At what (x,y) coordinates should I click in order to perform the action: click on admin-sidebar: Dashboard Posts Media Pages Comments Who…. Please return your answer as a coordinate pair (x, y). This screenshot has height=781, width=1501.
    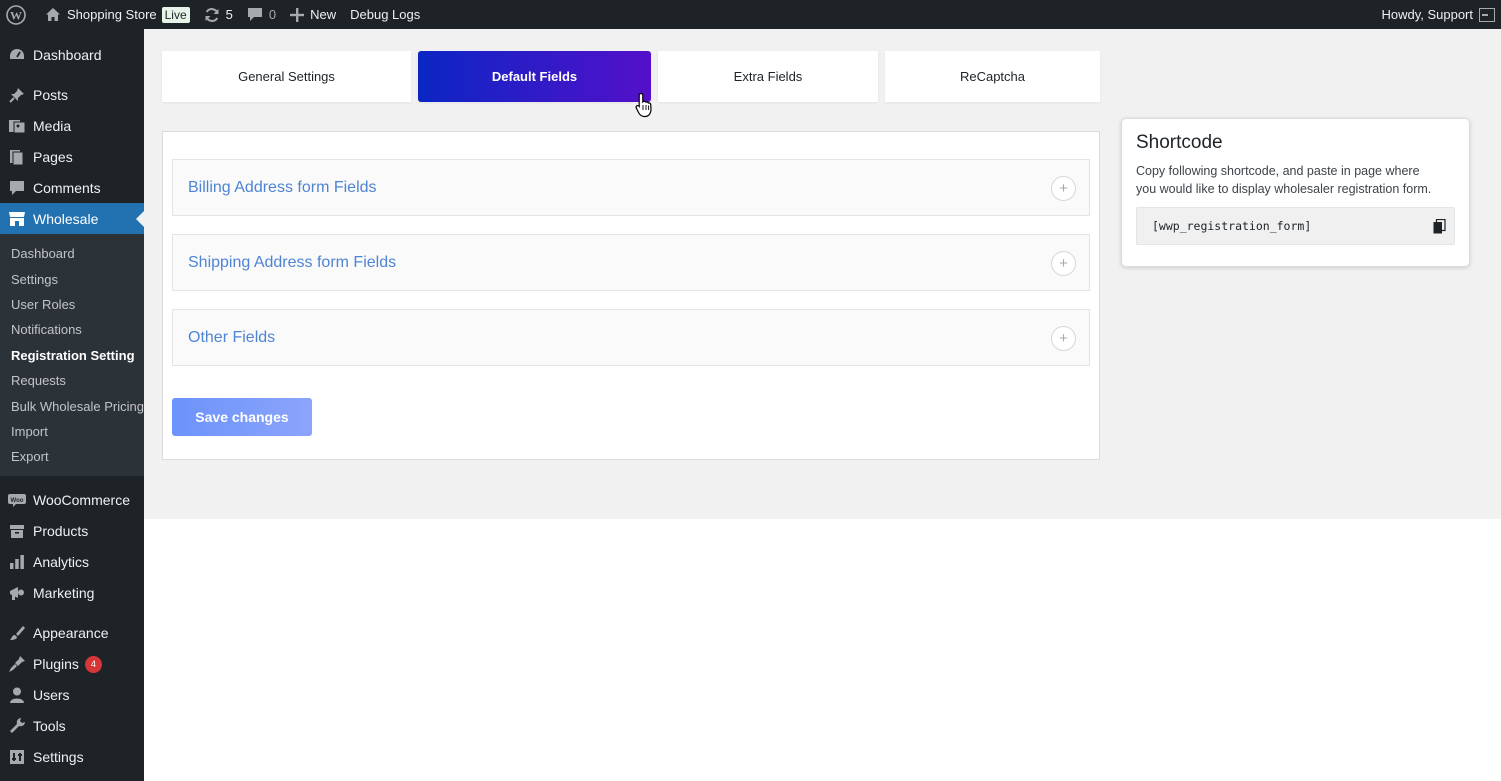
    Looking at the image, I should click on (72, 405).